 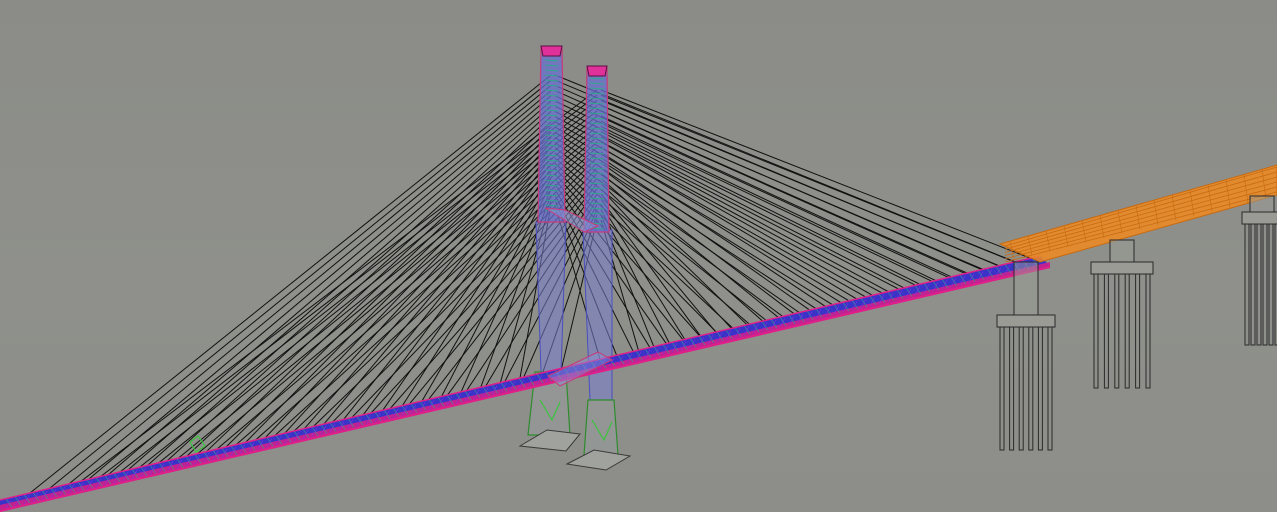 I want to click on approach-span-deck, so click(x=1137, y=213).